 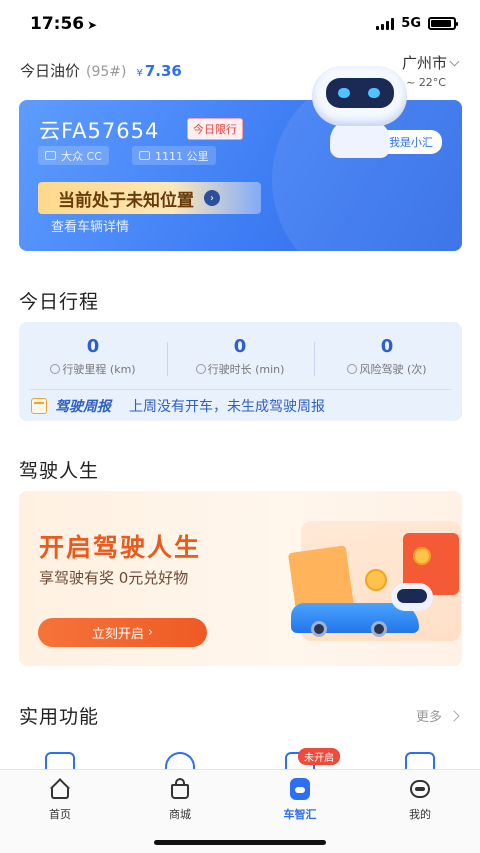 I want to click on start-now-button: 立刻开启 ›, so click(x=122, y=632).